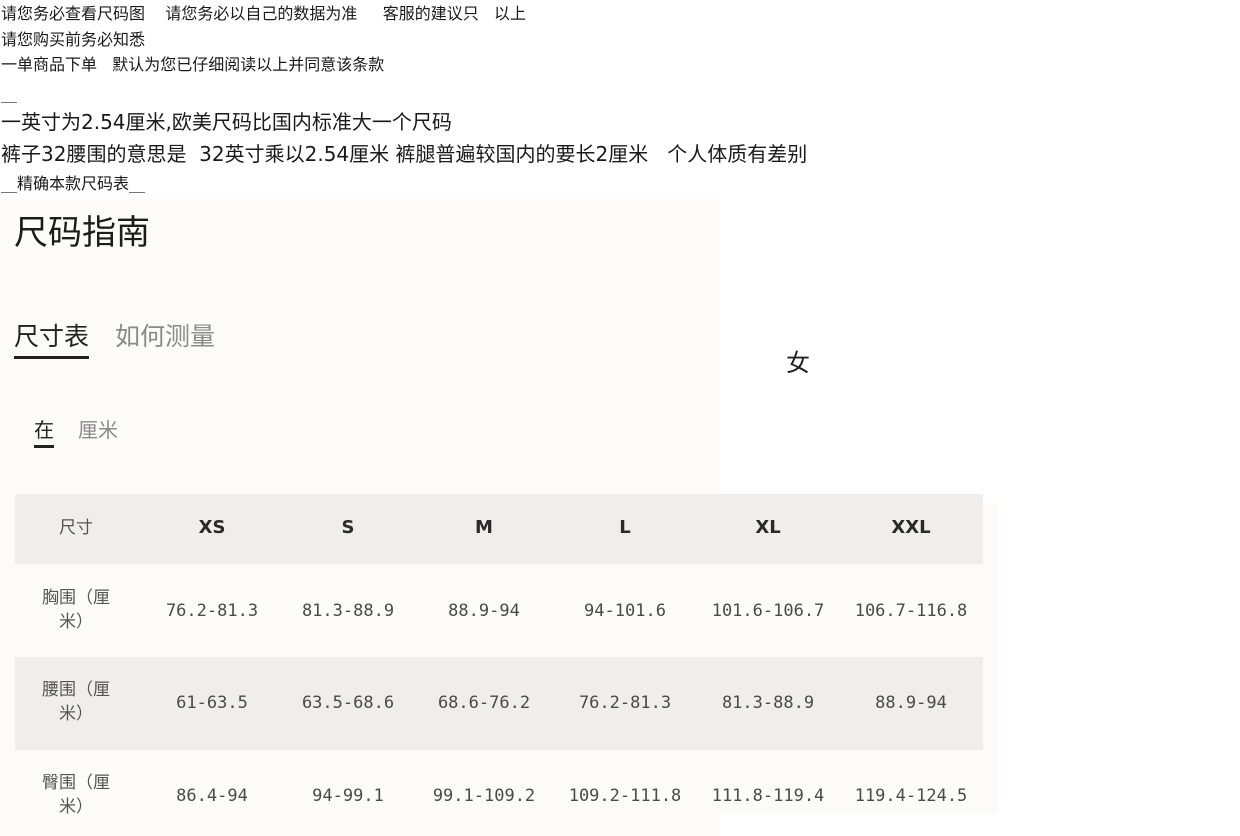 The width and height of the screenshot is (1240, 836). I want to click on table-cell: 101.6-106.7, so click(768, 611).